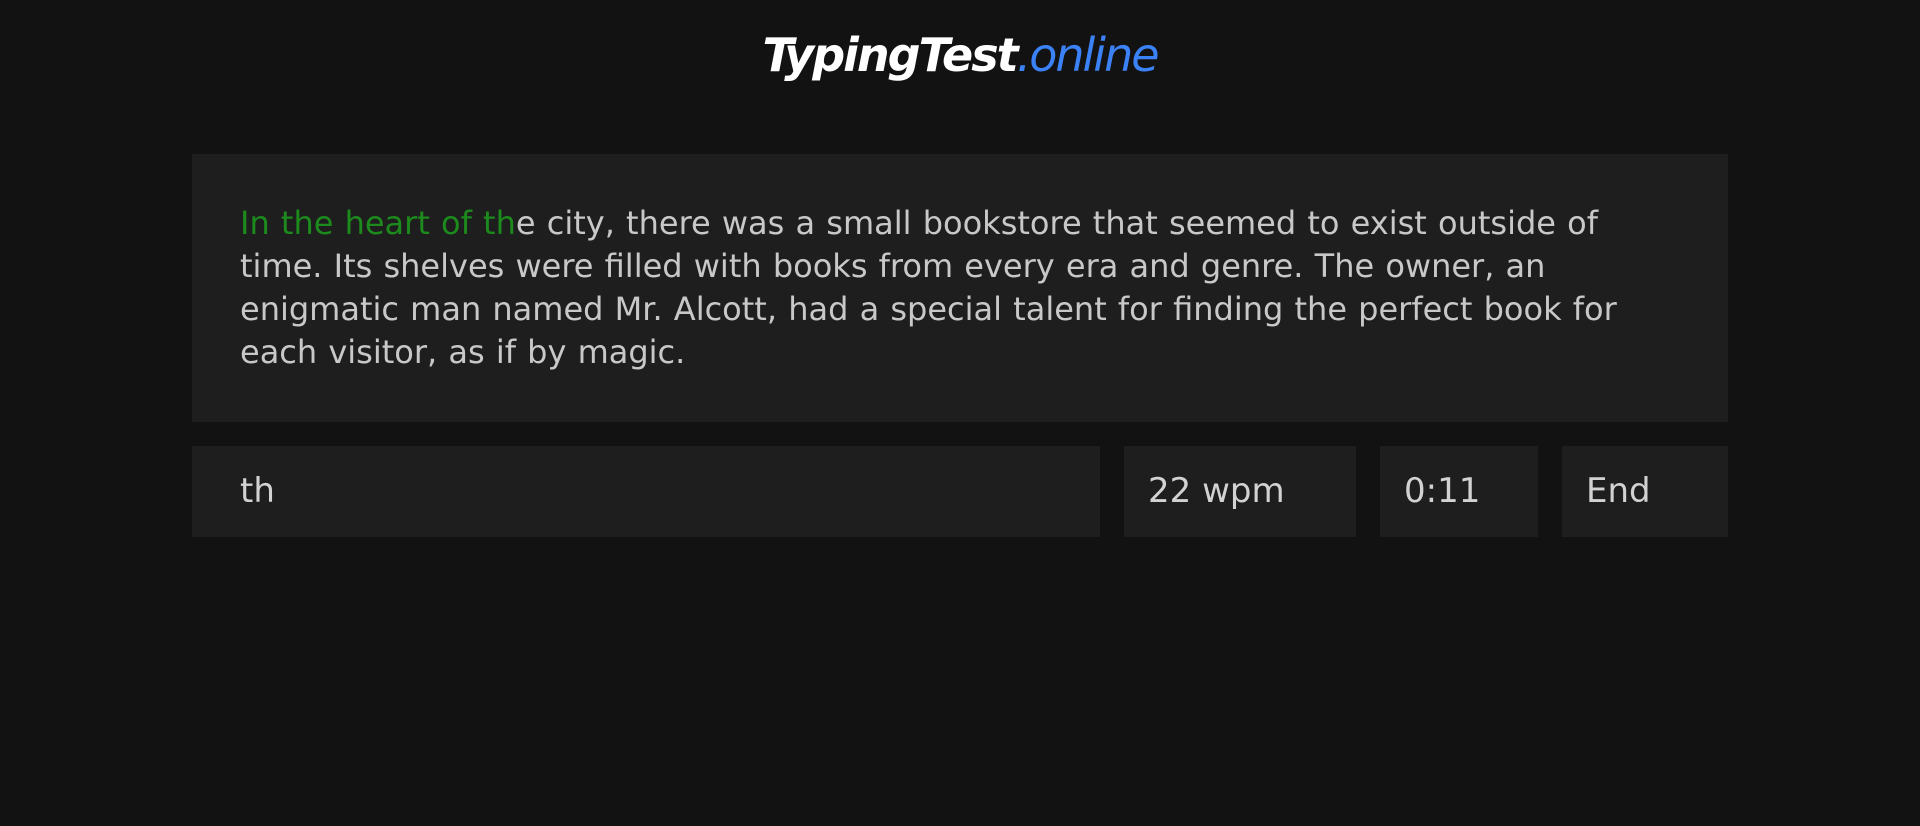 The width and height of the screenshot is (1920, 826). I want to click on logo-tld-text: .online, so click(1088, 55).